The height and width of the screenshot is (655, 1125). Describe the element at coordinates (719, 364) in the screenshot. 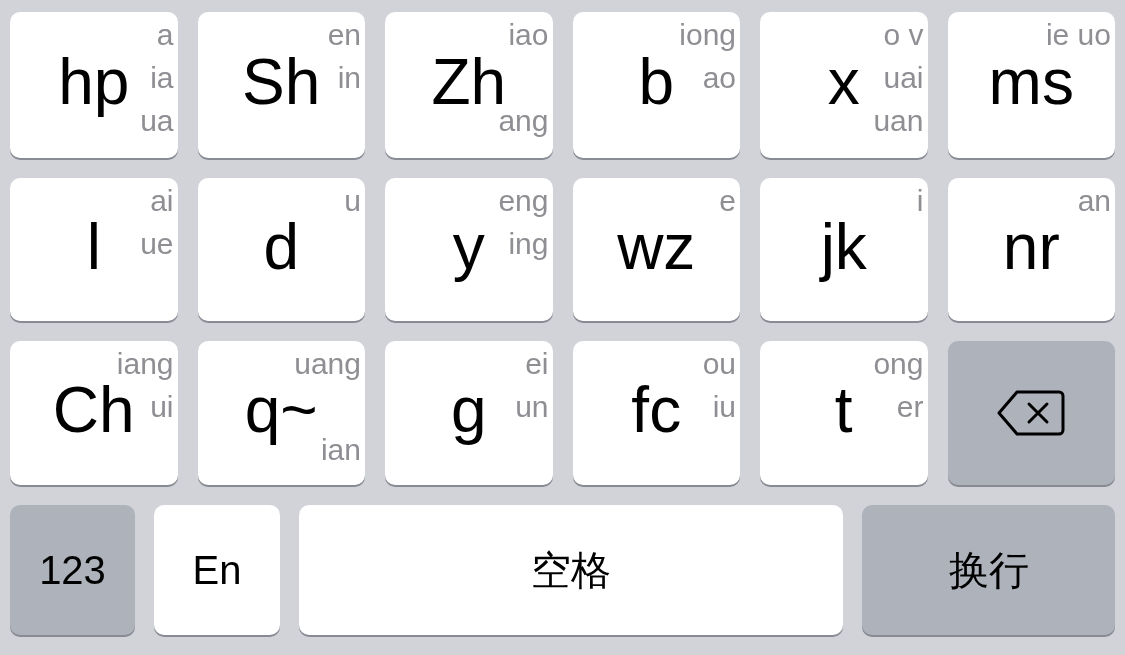

I see `key-hint: ou` at that location.